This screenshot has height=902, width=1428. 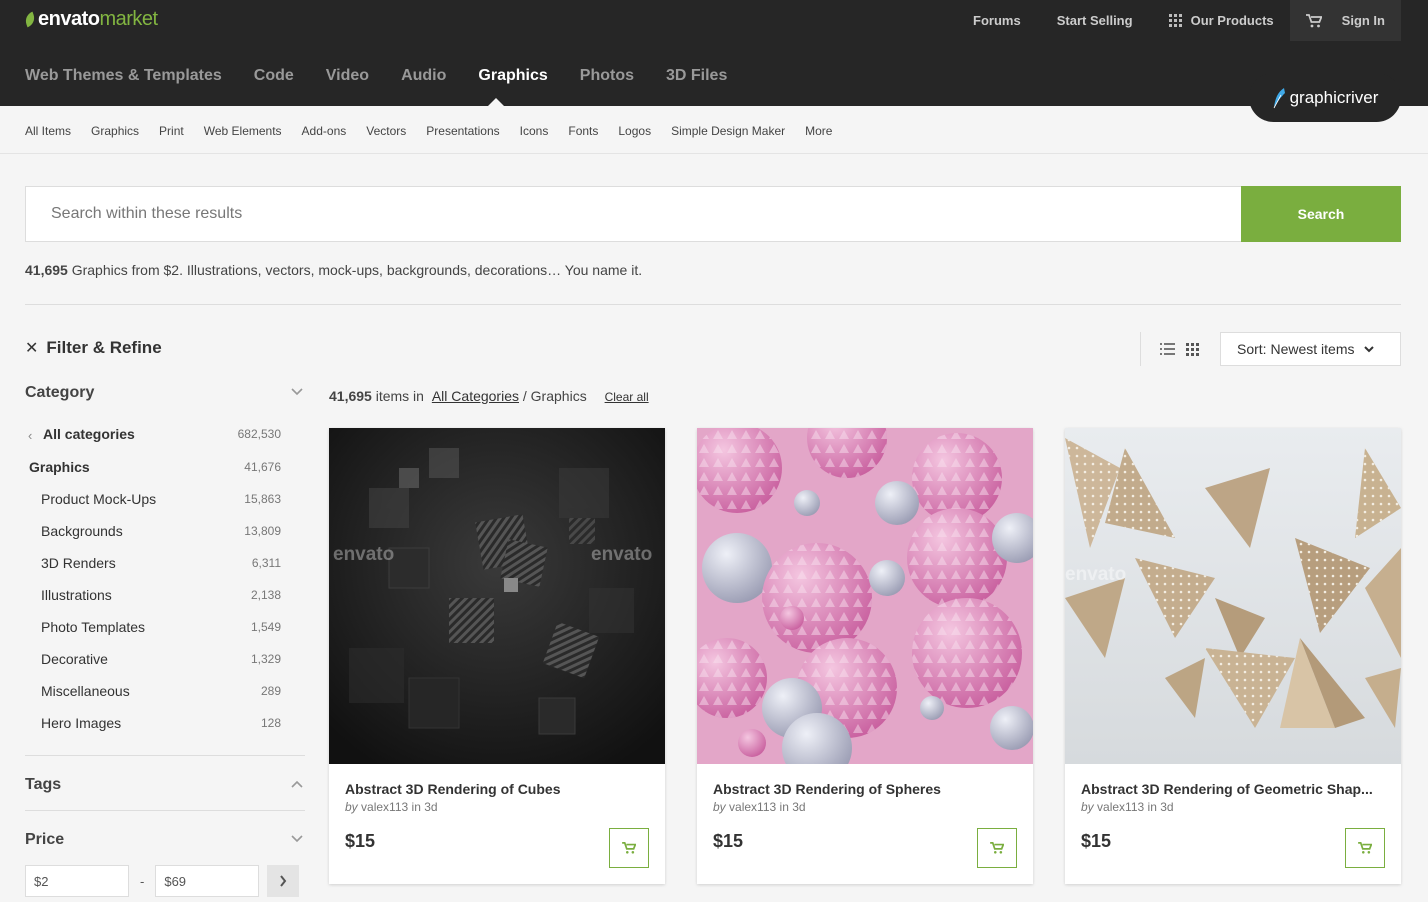 What do you see at coordinates (1221, 20) in the screenshot?
I see `our-products-link: Our Products` at bounding box center [1221, 20].